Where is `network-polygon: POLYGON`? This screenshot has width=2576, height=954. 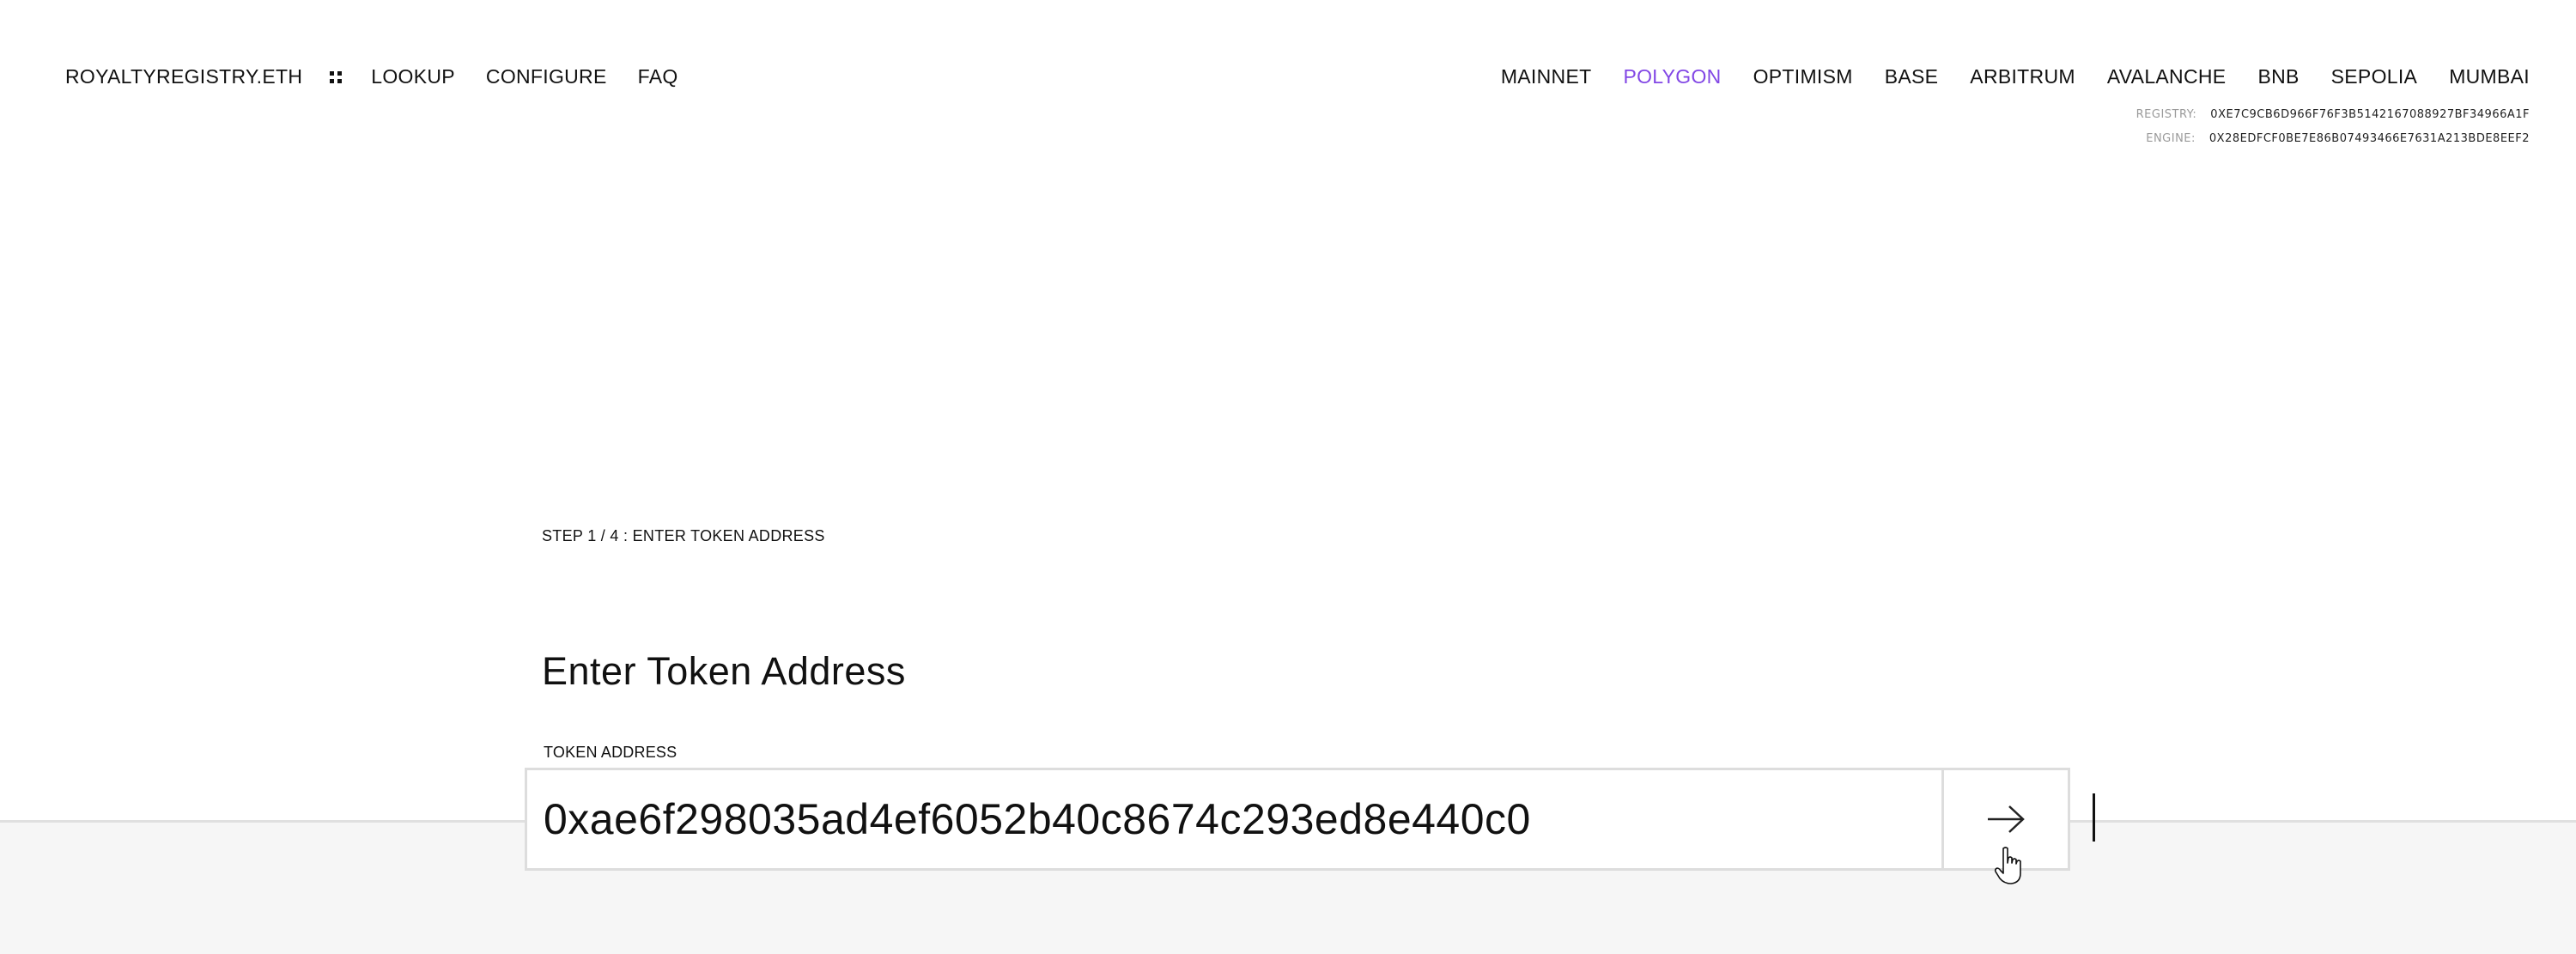 network-polygon: POLYGON is located at coordinates (1672, 76).